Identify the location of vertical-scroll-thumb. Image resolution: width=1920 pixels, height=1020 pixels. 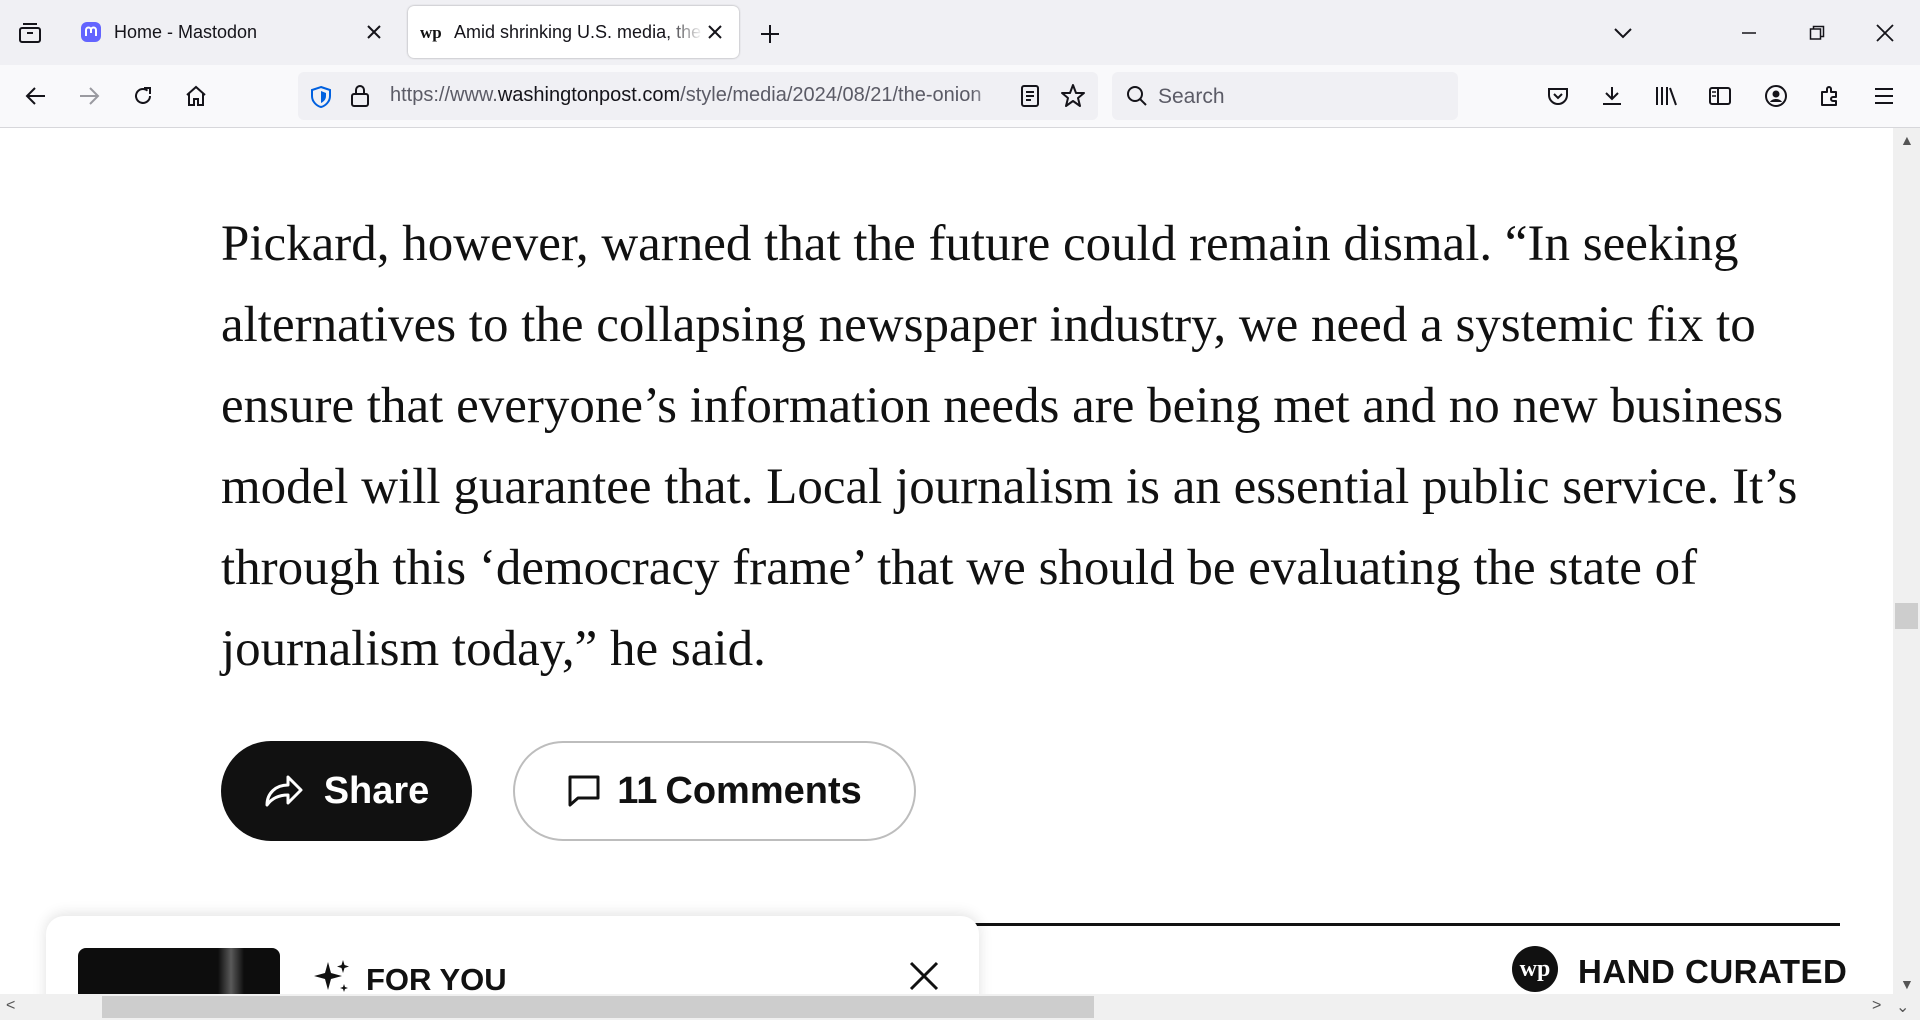
(1906, 616).